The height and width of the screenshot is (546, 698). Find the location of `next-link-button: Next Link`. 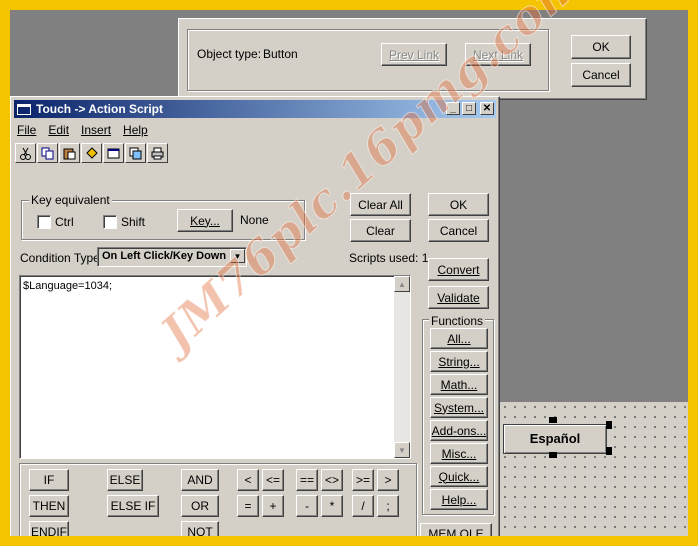

next-link-button: Next Link is located at coordinates (498, 54).